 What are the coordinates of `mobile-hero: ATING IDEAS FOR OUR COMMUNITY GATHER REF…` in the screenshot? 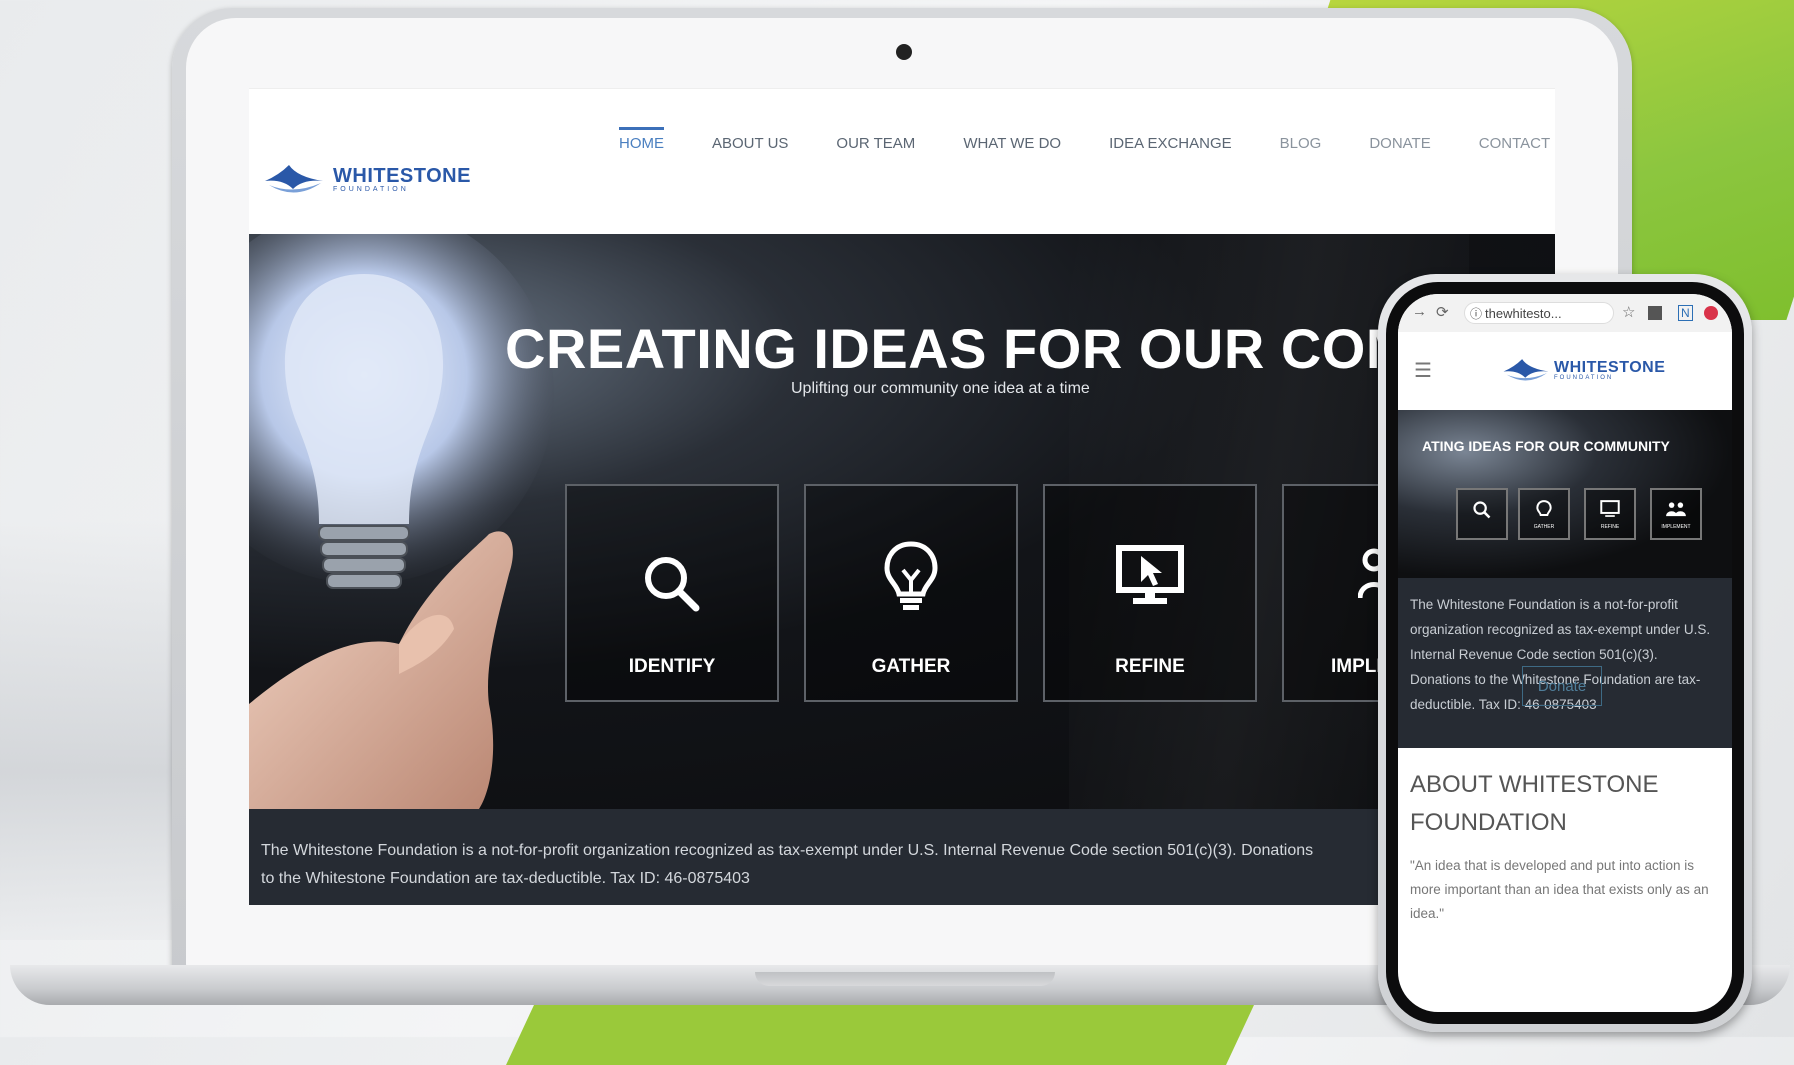 It's located at (1565, 494).